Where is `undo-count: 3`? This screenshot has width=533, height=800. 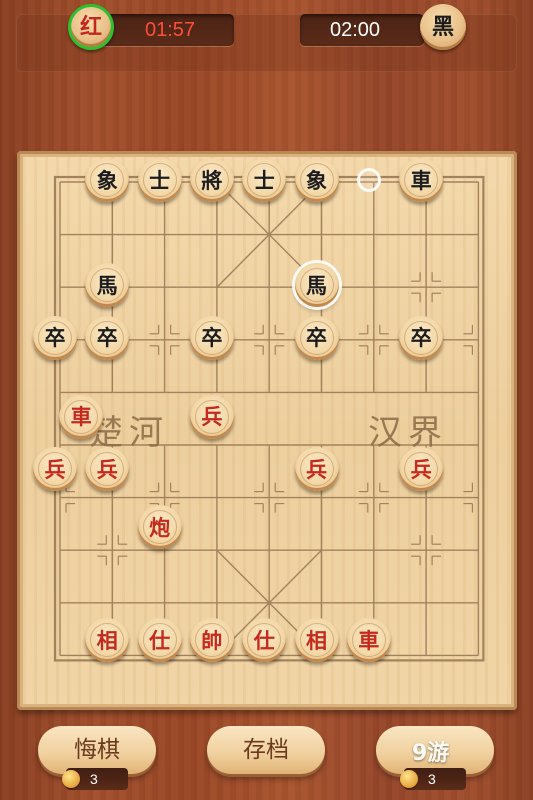
undo-count: 3 is located at coordinates (94, 779).